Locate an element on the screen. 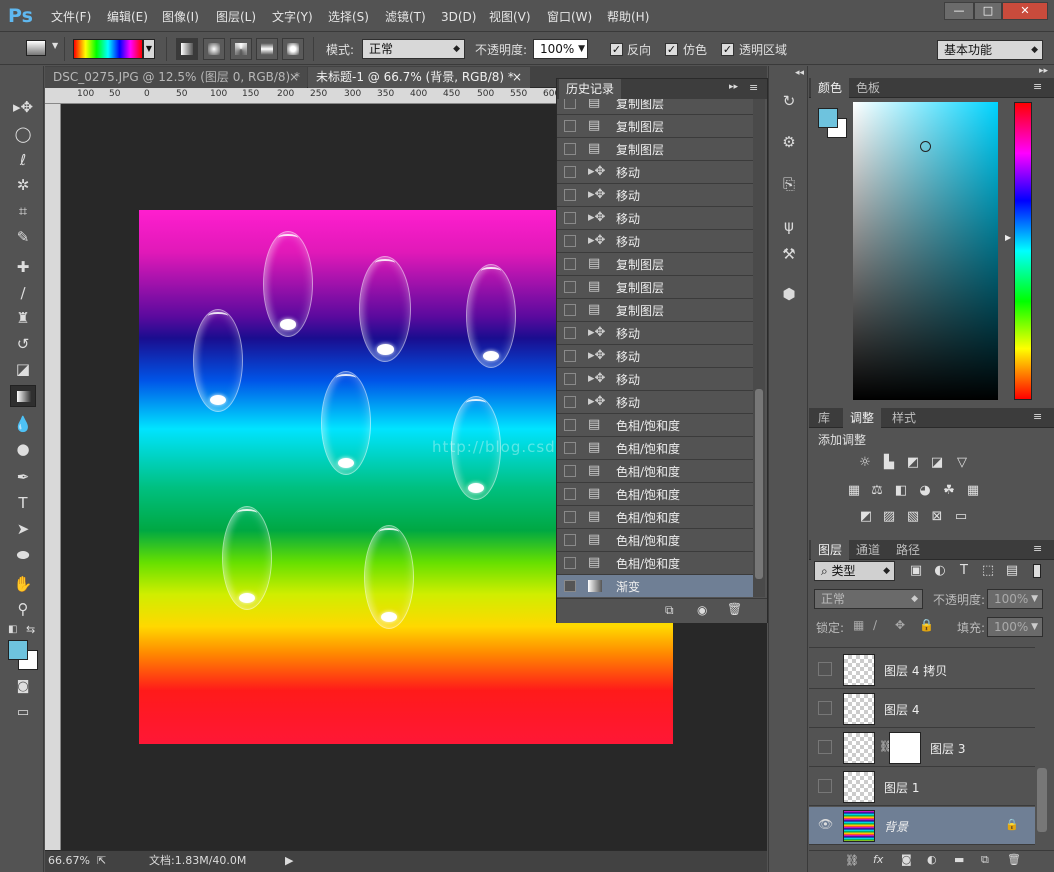  group-folder-icon: ▬ is located at coordinates (959, 859).